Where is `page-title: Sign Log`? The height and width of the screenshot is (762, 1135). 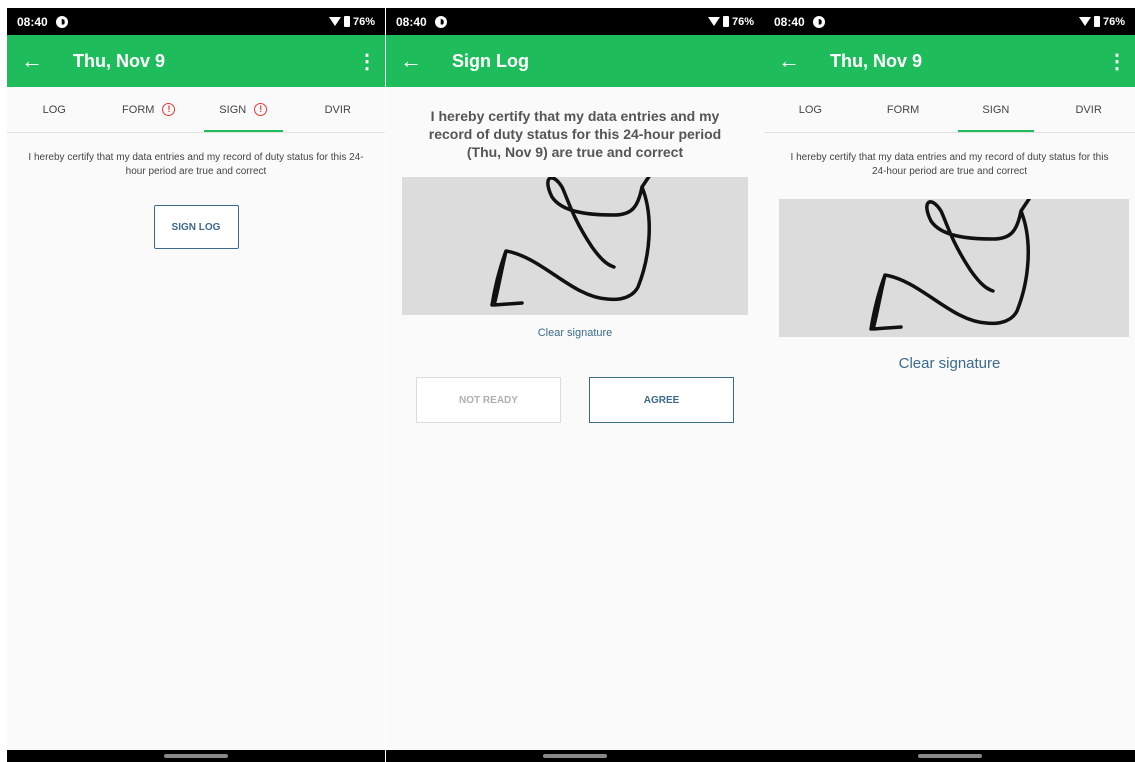
page-title: Sign Log is located at coordinates (490, 60).